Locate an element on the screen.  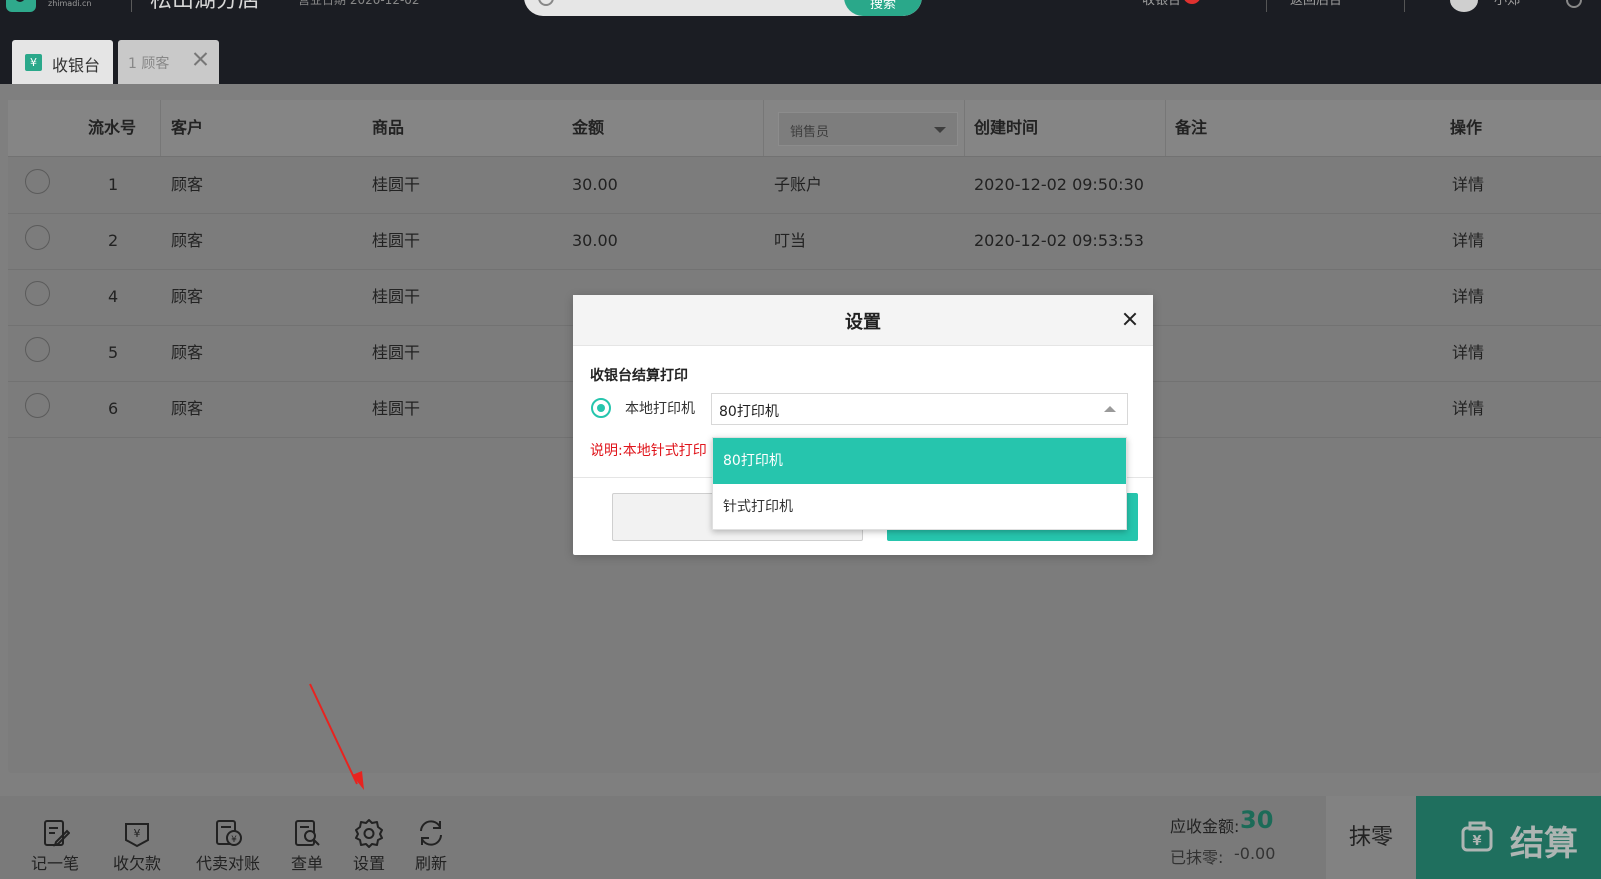
table-row: 2 顾客 桂圆干 30.00 叮当 2020-12-02 09:53:53 详情 is located at coordinates (804, 241).